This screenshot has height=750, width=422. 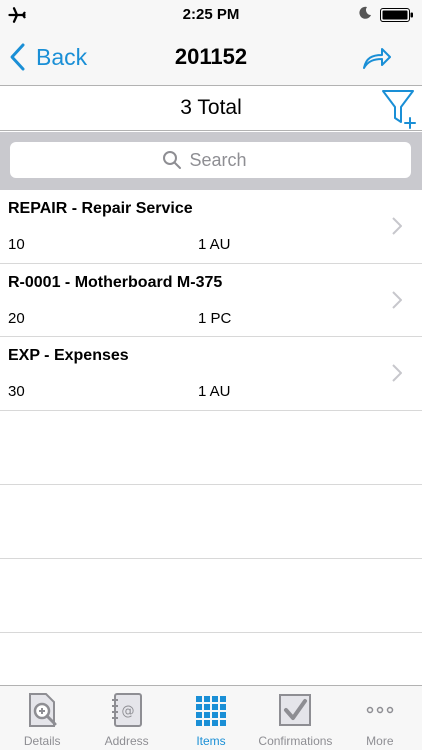 What do you see at coordinates (380, 718) in the screenshot?
I see `tab-more: More` at bounding box center [380, 718].